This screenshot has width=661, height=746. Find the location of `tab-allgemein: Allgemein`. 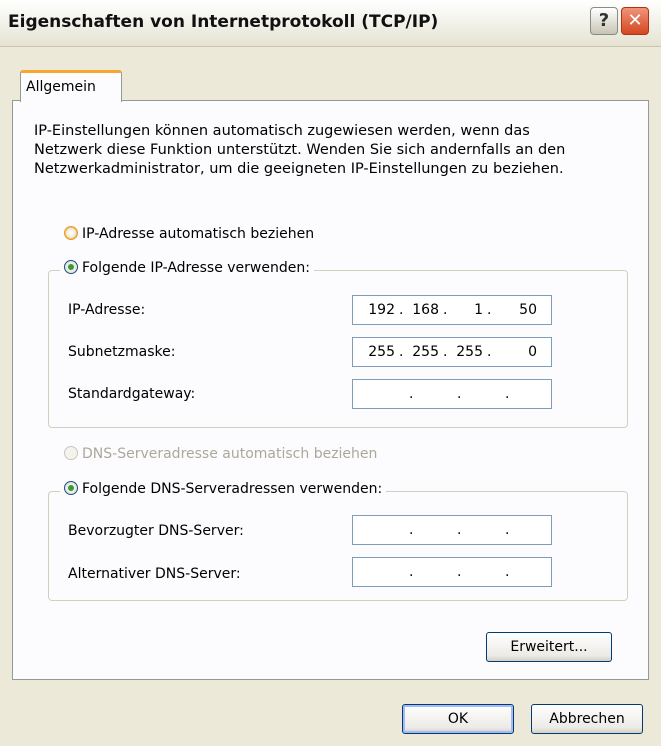

tab-allgemein: Allgemein is located at coordinates (71, 86).